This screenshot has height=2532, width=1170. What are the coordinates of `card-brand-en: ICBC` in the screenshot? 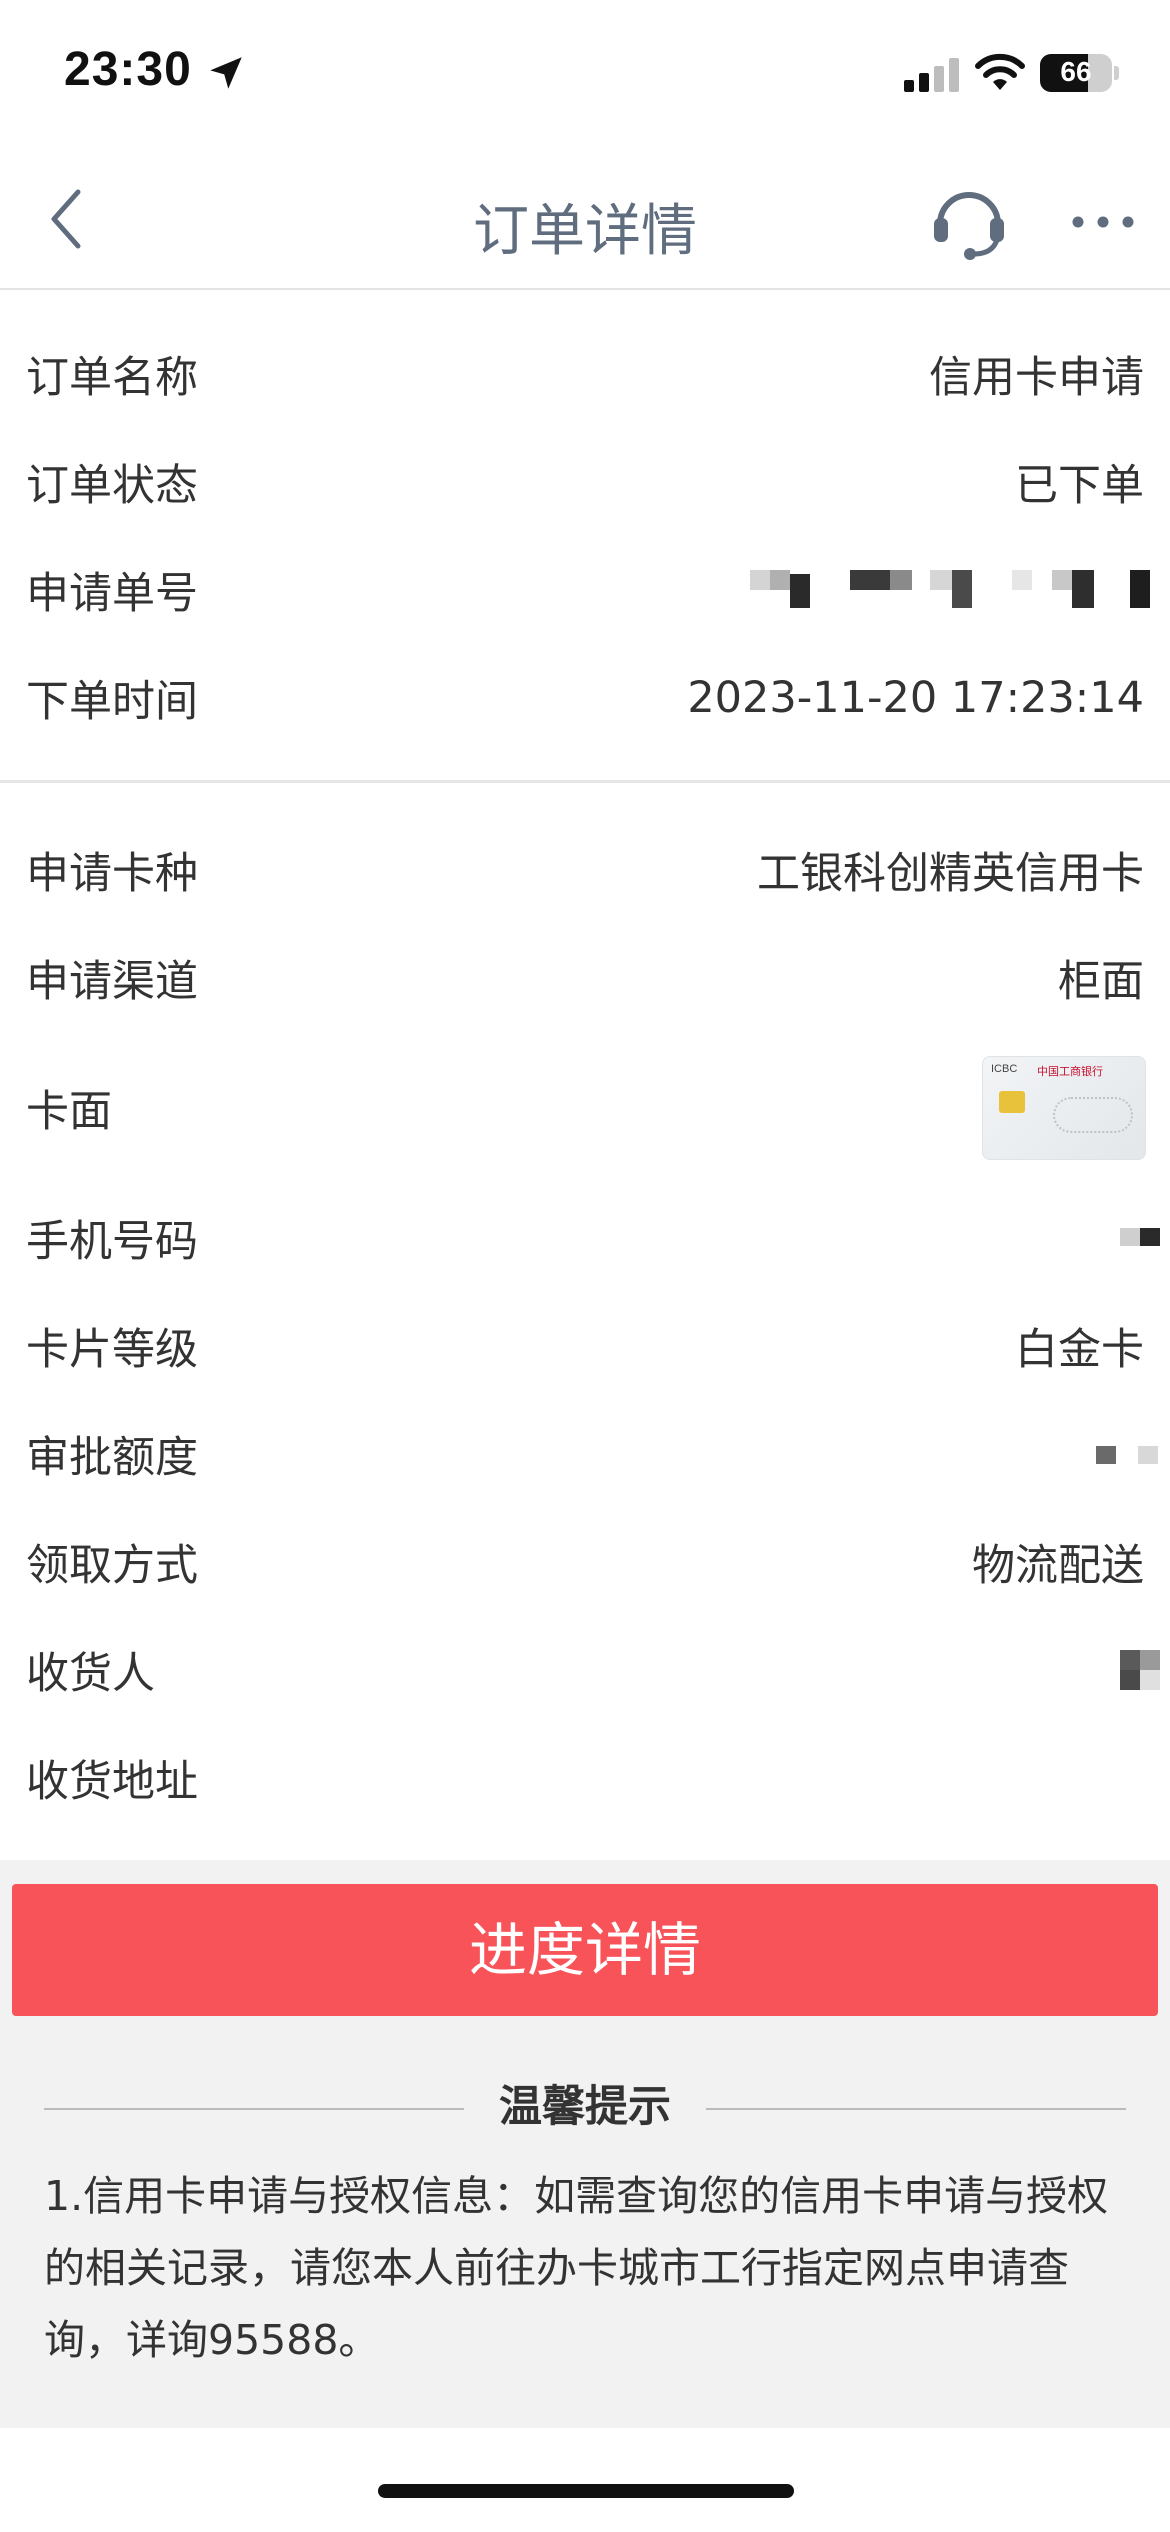 It's located at (1004, 1069).